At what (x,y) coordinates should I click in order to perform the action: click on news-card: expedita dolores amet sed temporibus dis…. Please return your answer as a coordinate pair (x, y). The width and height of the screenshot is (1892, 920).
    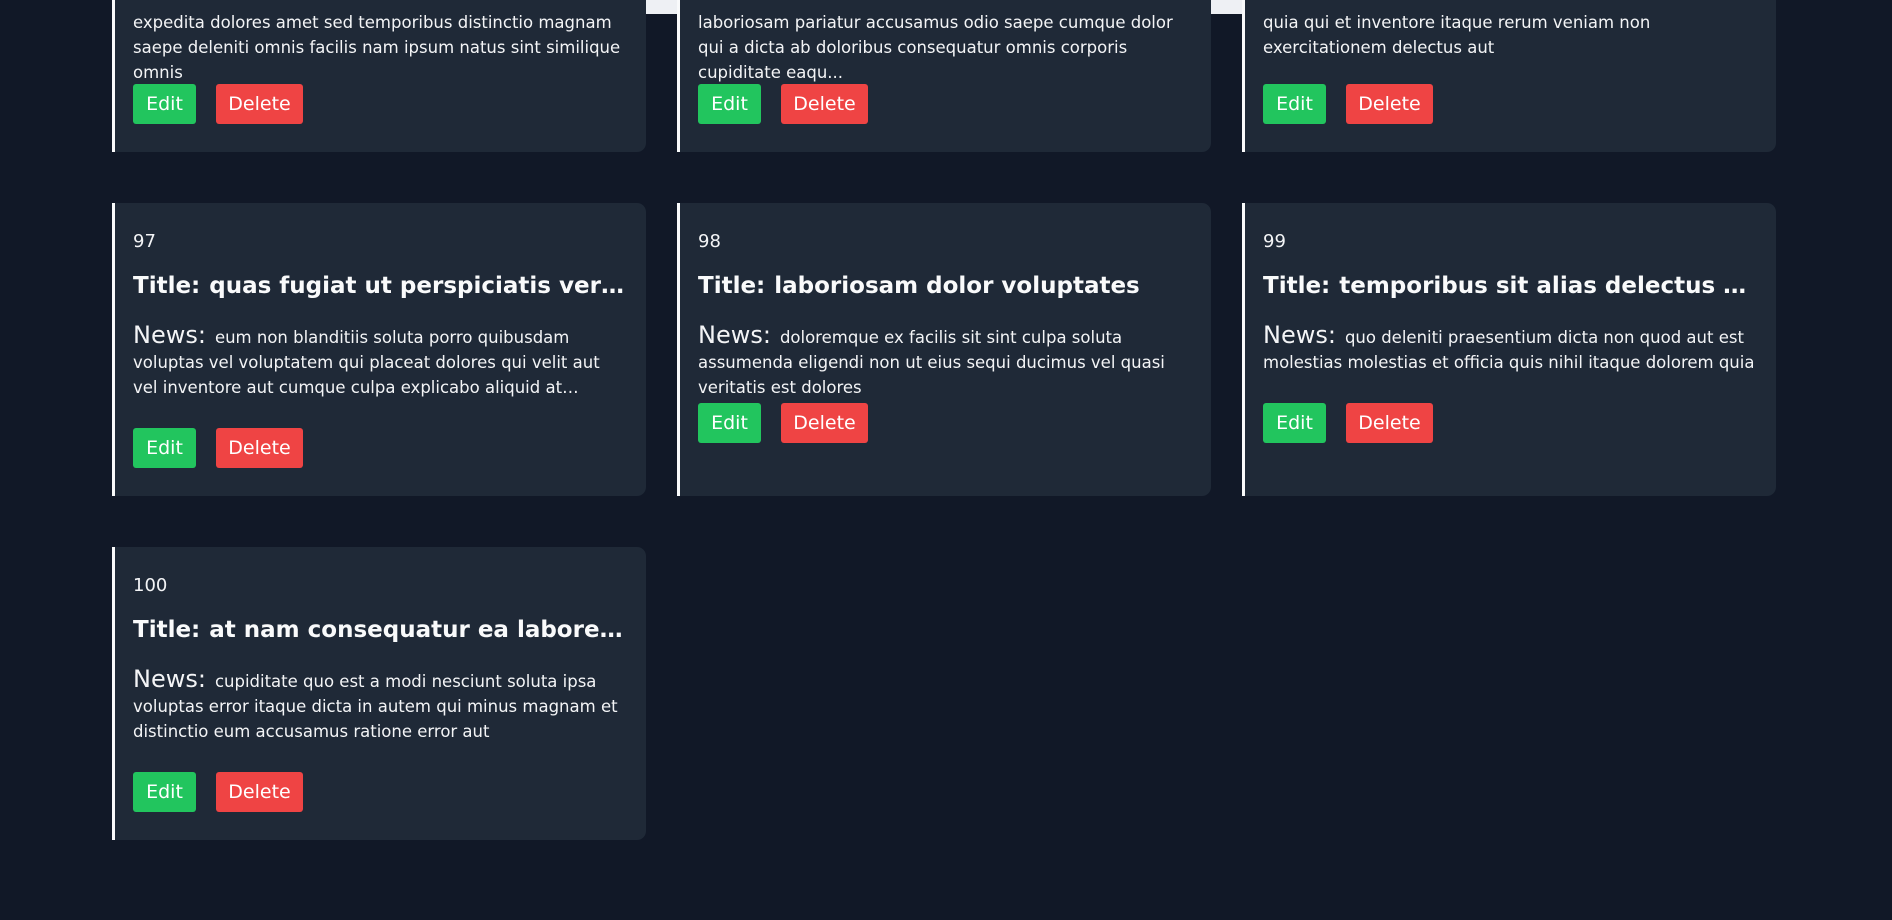
    Looking at the image, I should click on (379, 76).